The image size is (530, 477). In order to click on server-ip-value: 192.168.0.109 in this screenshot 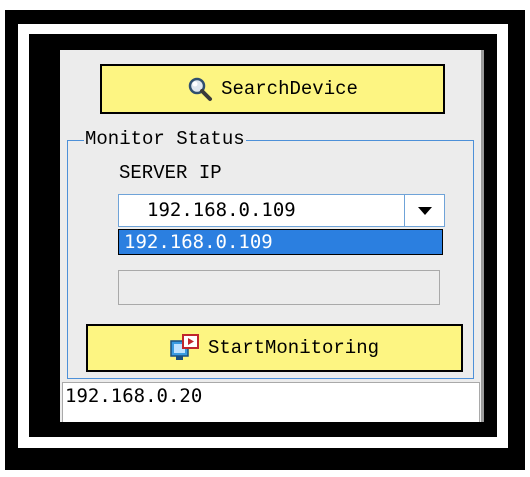, I will do `click(221, 210)`.